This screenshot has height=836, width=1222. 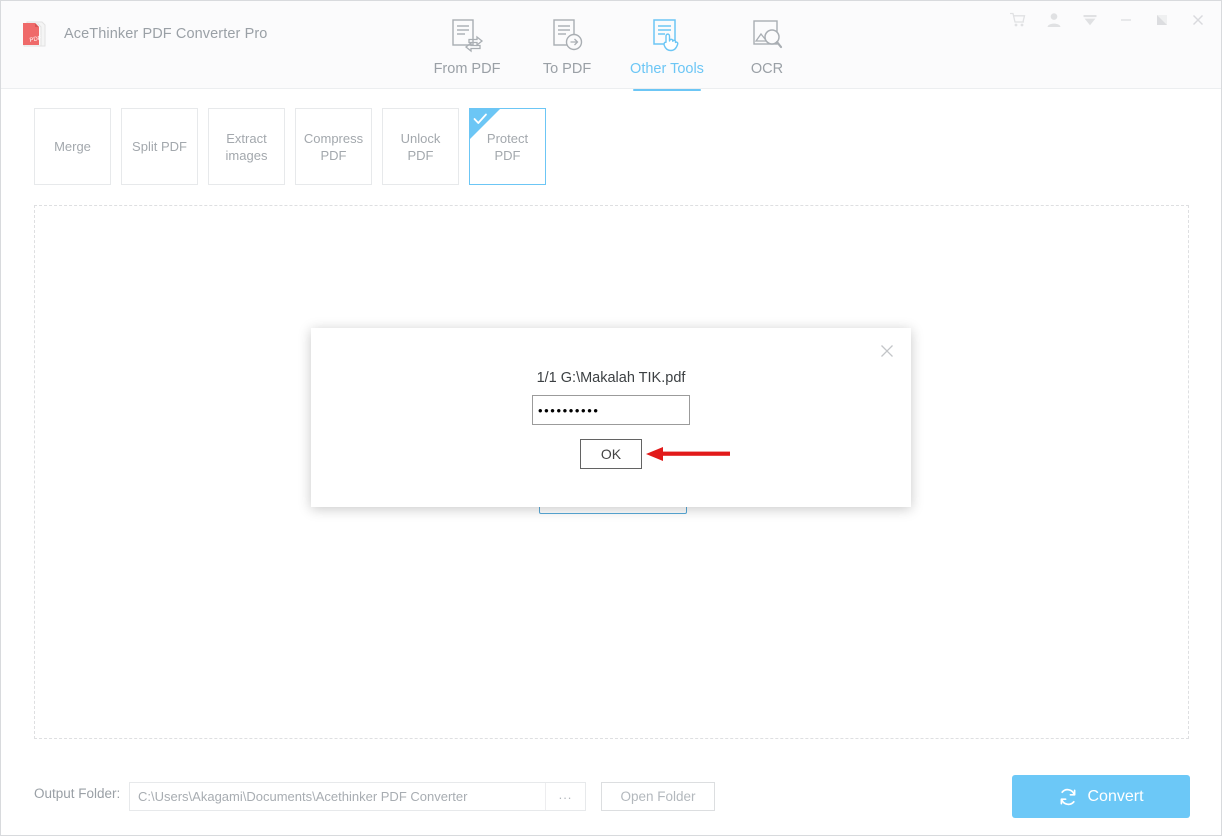 I want to click on tab-from-pdf: From PDF, so click(x=467, y=49).